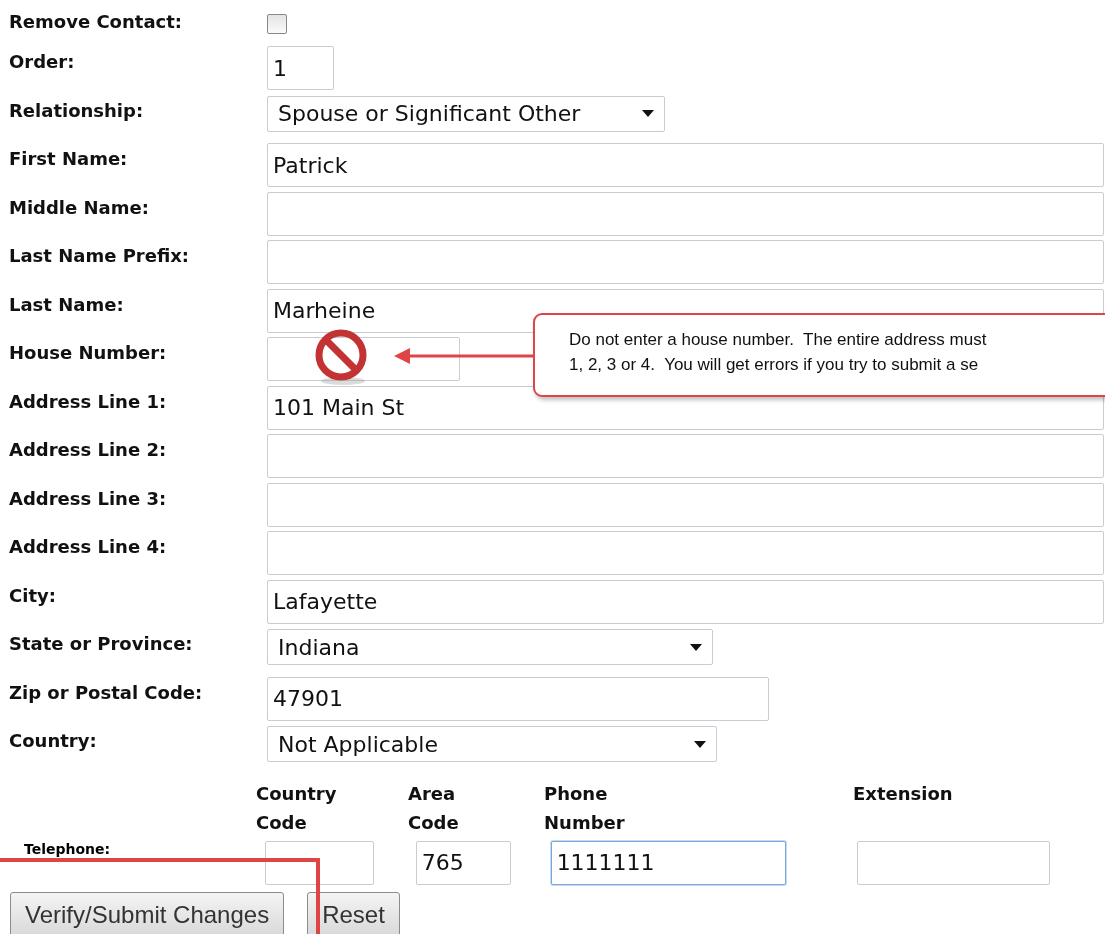 This screenshot has height=934, width=1105. I want to click on field-label: City:, so click(33, 594).